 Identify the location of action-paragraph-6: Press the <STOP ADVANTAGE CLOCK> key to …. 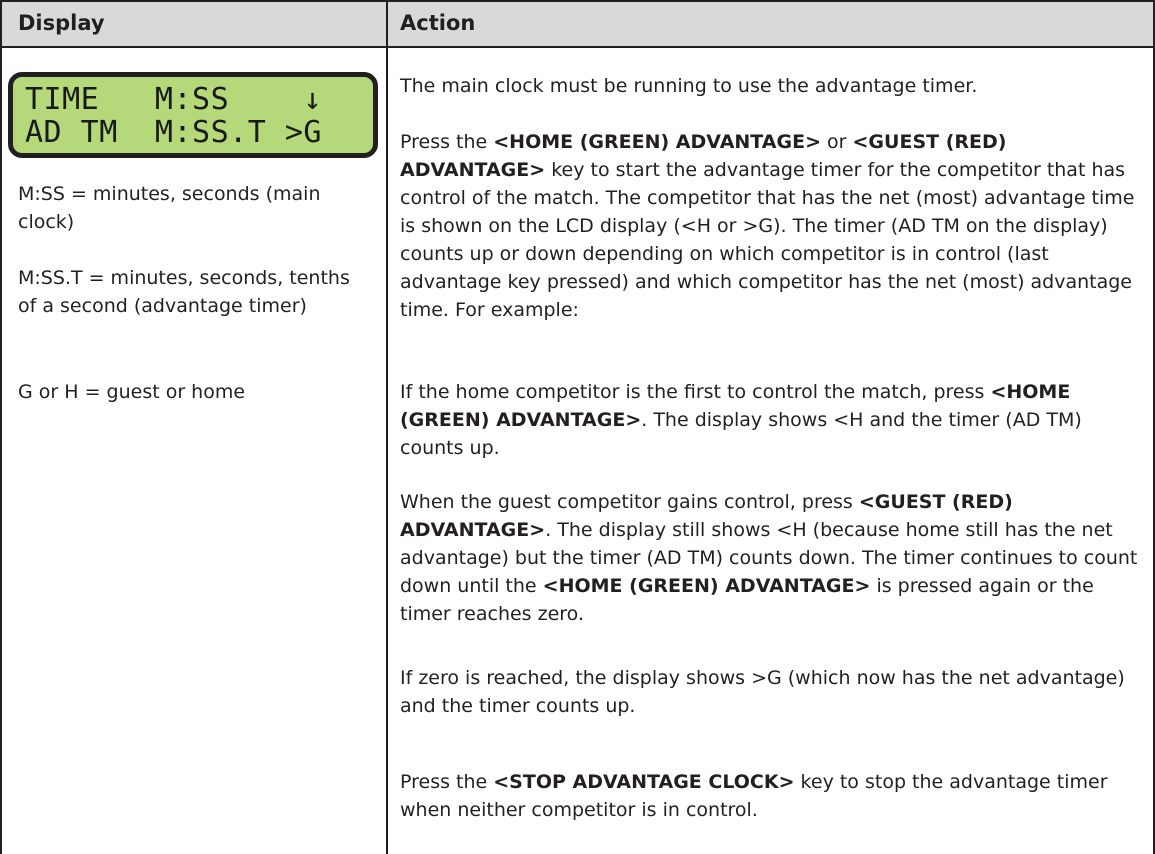
(754, 796).